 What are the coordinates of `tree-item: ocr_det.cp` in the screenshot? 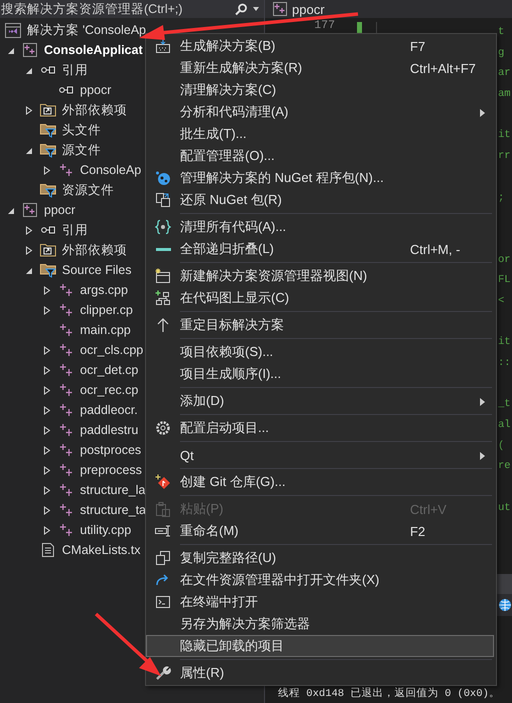 It's located at (109, 370).